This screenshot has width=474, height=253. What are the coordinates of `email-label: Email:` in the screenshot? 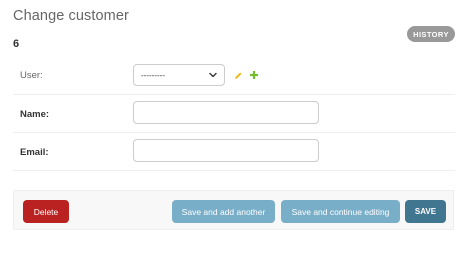 It's located at (34, 152).